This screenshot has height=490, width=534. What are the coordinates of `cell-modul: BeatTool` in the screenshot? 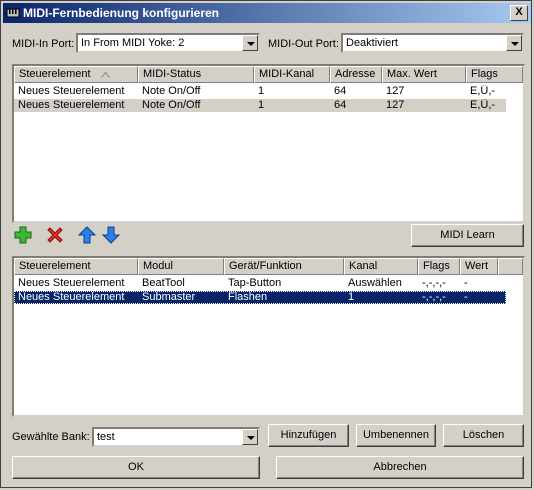 It's located at (163, 283).